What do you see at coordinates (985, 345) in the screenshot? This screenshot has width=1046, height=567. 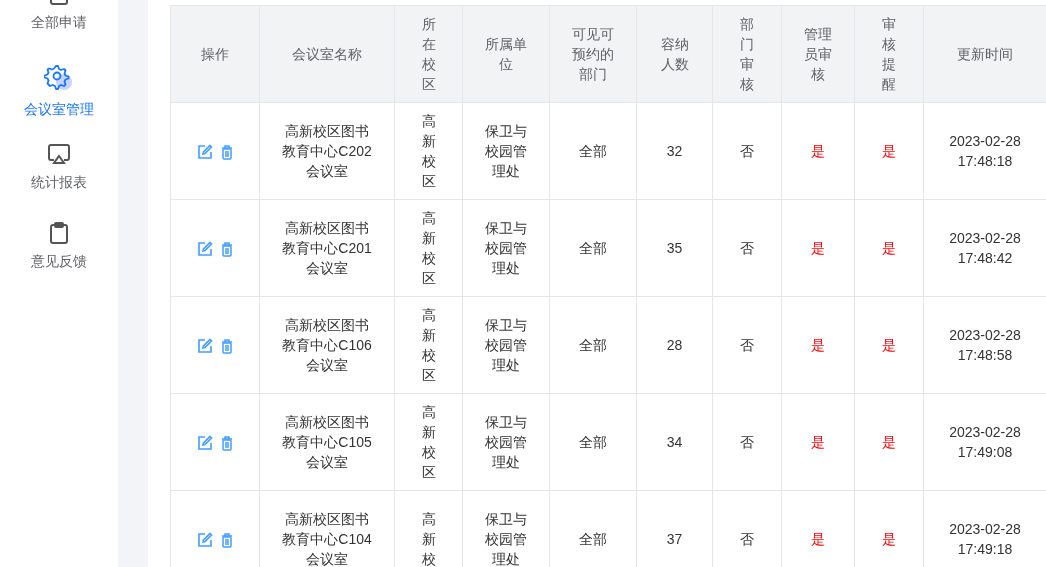 I see `table-cell-text: 2023-02-28 17:48:58` at bounding box center [985, 345].